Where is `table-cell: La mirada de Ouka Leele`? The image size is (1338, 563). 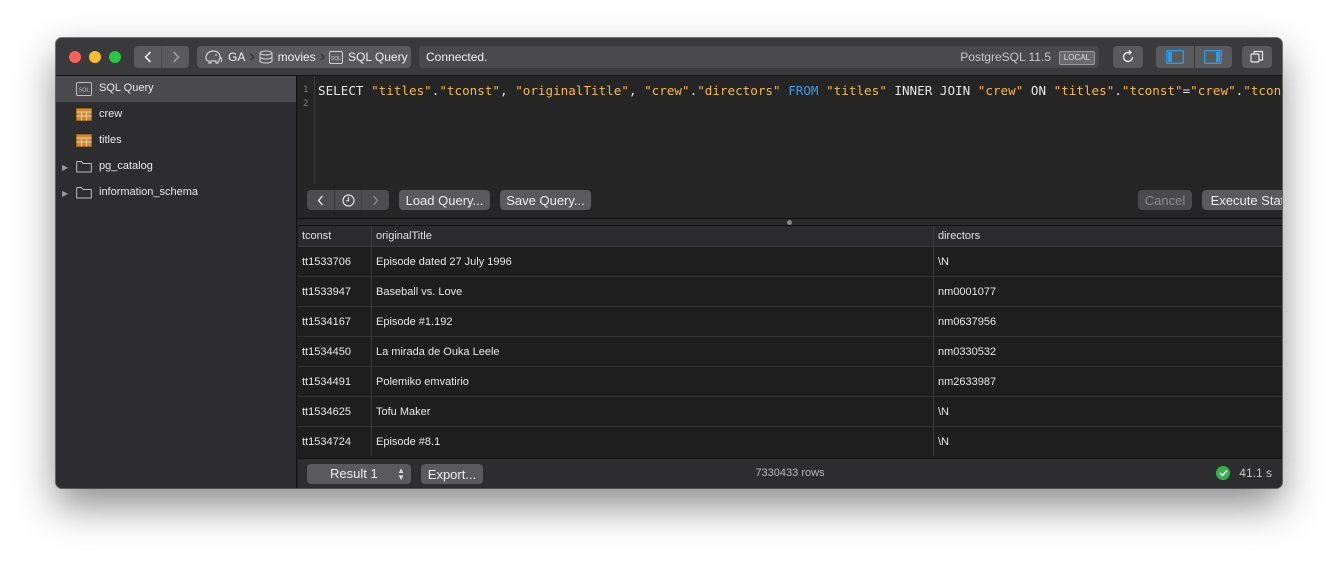
table-cell: La mirada de Ouka Leele is located at coordinates (438, 352).